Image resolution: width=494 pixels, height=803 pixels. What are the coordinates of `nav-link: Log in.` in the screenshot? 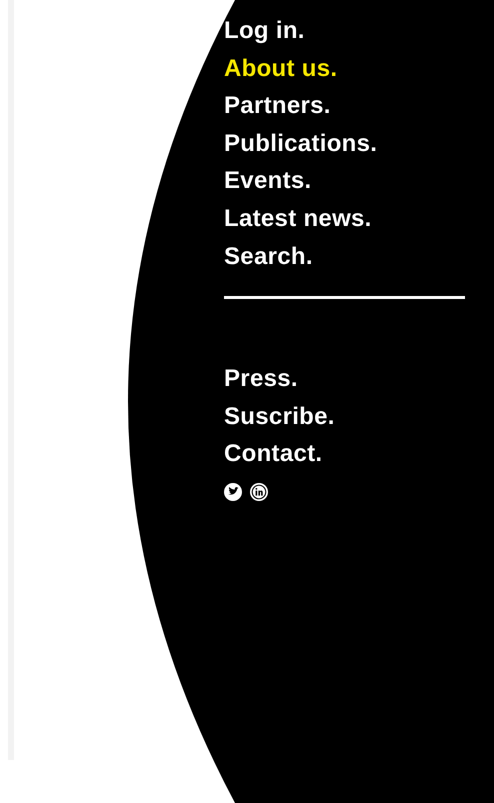 It's located at (359, 31).